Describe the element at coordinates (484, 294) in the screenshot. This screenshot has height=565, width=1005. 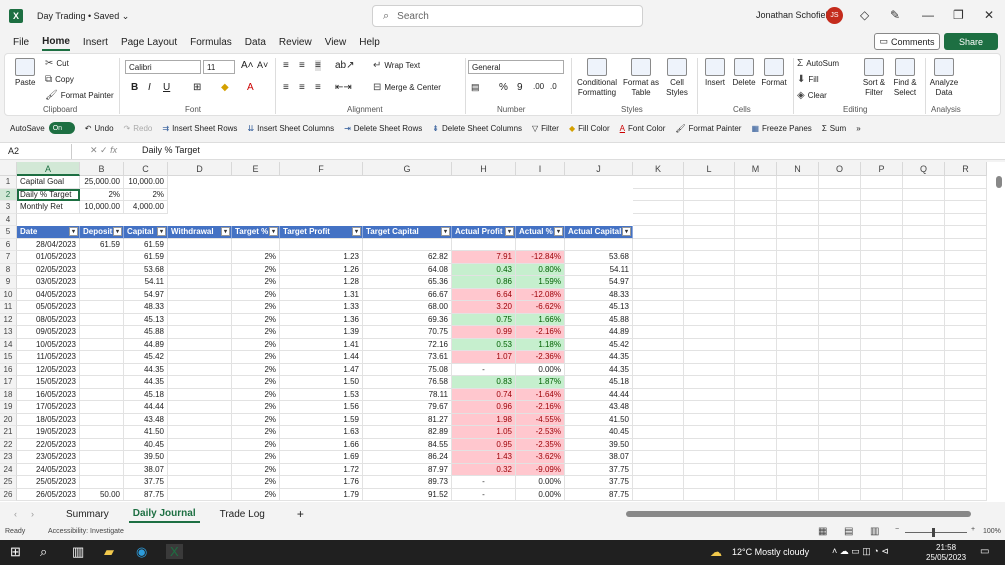
I see `table-row-cell: 6.64` at that location.